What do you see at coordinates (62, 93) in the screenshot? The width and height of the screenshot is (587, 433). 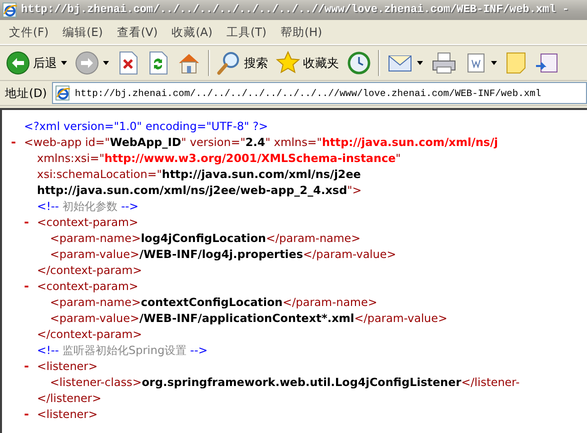 I see `page-icon` at bounding box center [62, 93].